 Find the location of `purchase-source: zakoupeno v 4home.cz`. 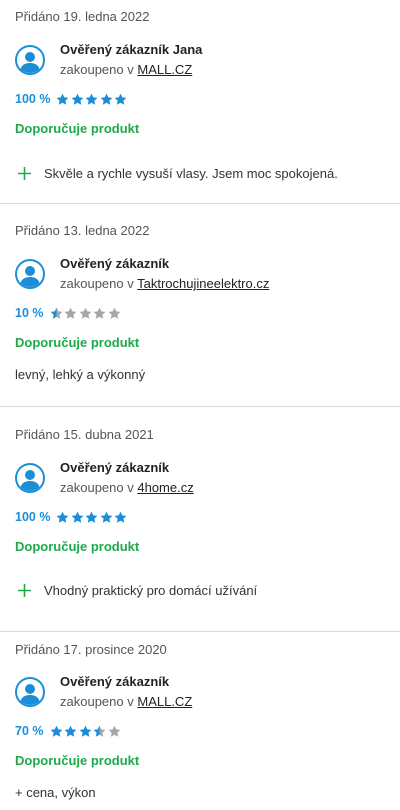

purchase-source: zakoupeno v 4home.cz is located at coordinates (127, 487).